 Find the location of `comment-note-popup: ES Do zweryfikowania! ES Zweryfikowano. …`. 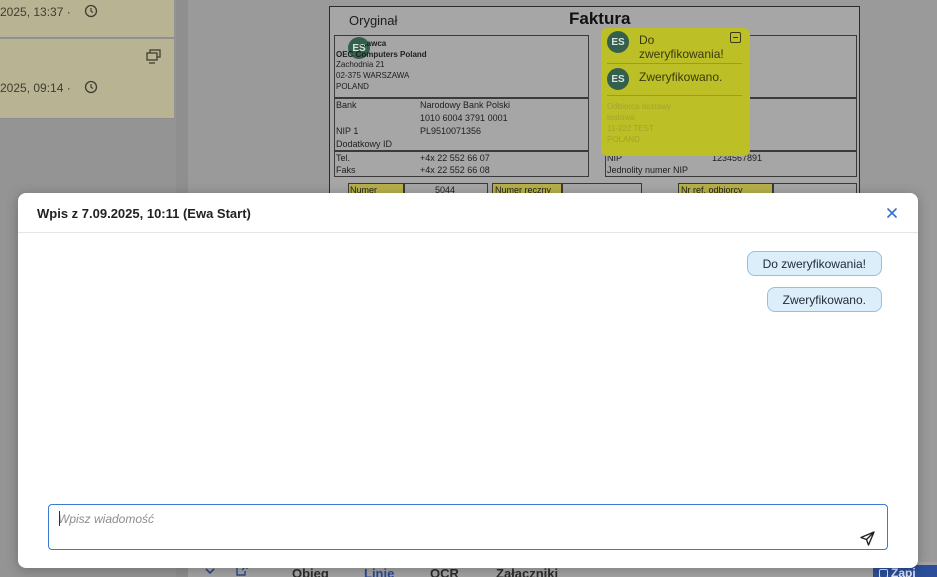

comment-note-popup: ES Do zweryfikowania! ES Zweryfikowano. … is located at coordinates (675, 92).